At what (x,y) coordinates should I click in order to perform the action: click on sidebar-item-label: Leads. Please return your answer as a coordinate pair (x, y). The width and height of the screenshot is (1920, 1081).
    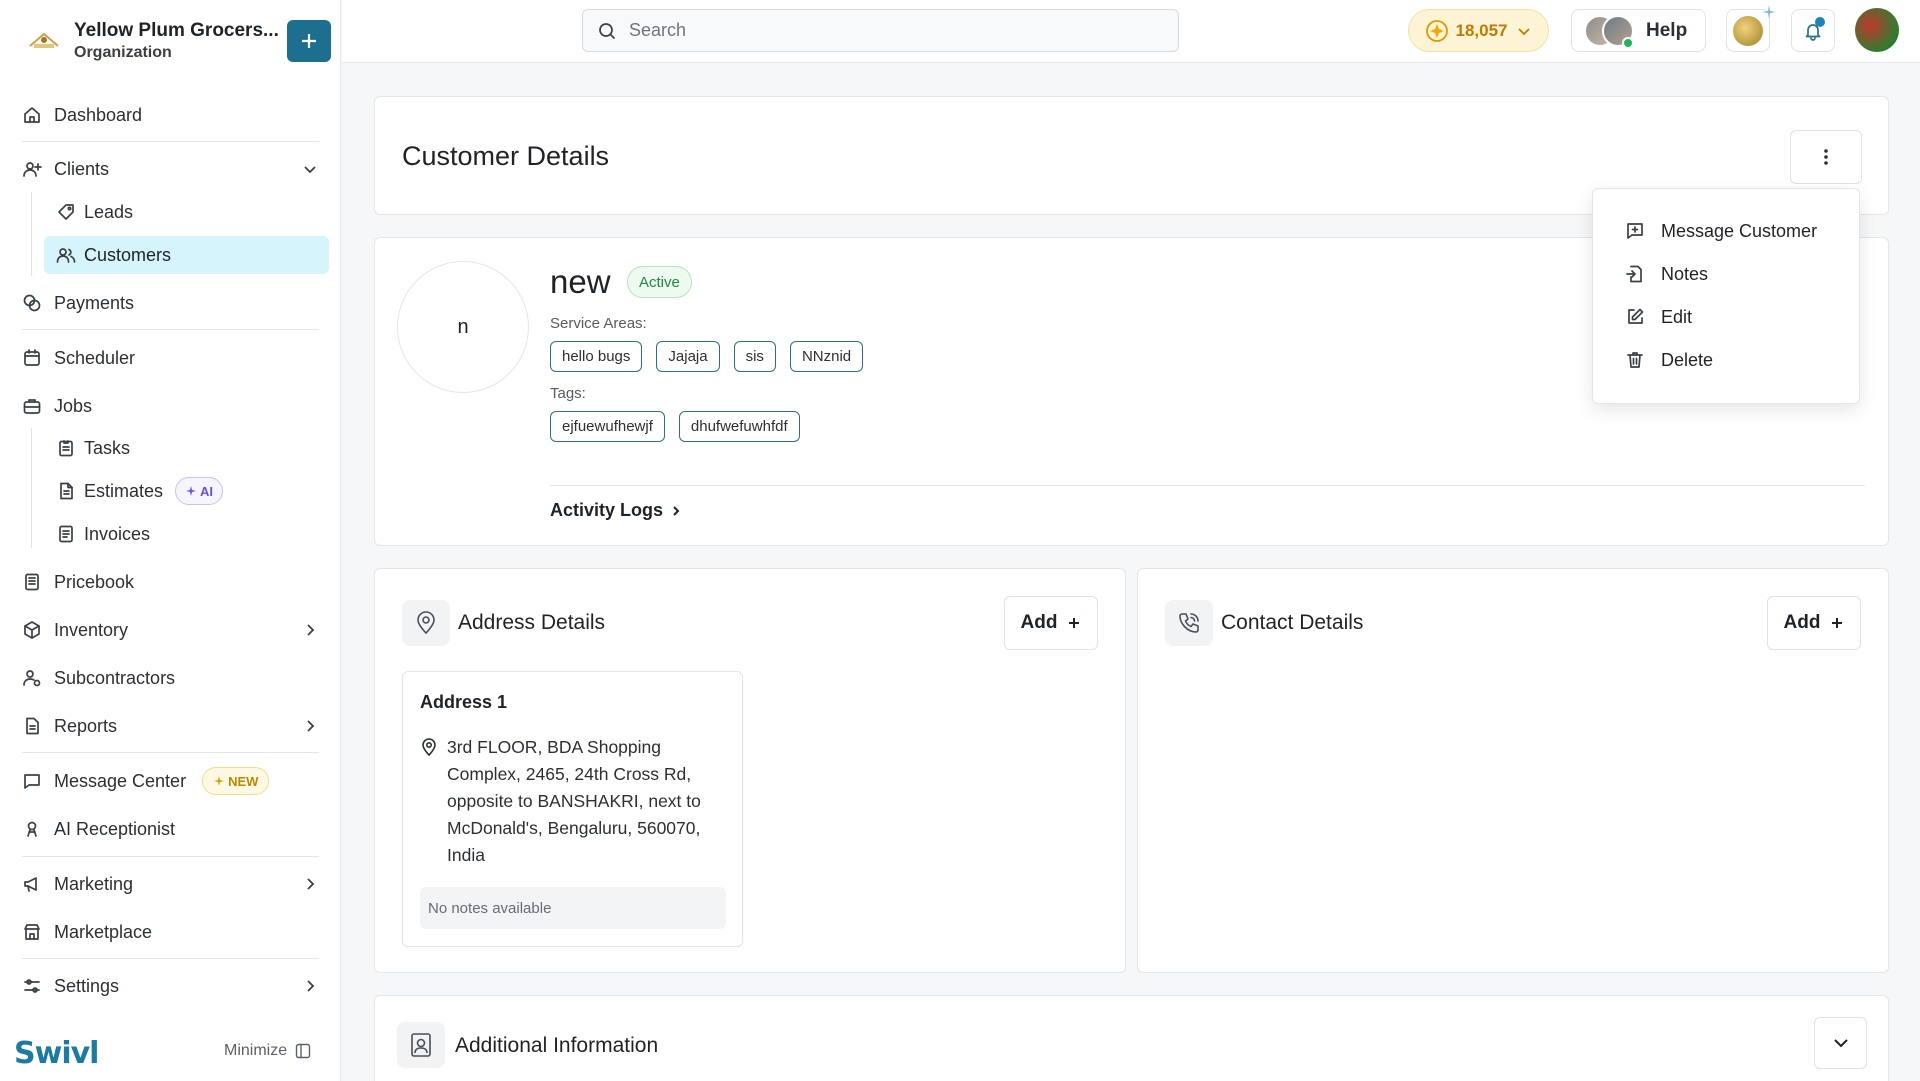
    Looking at the image, I should click on (109, 211).